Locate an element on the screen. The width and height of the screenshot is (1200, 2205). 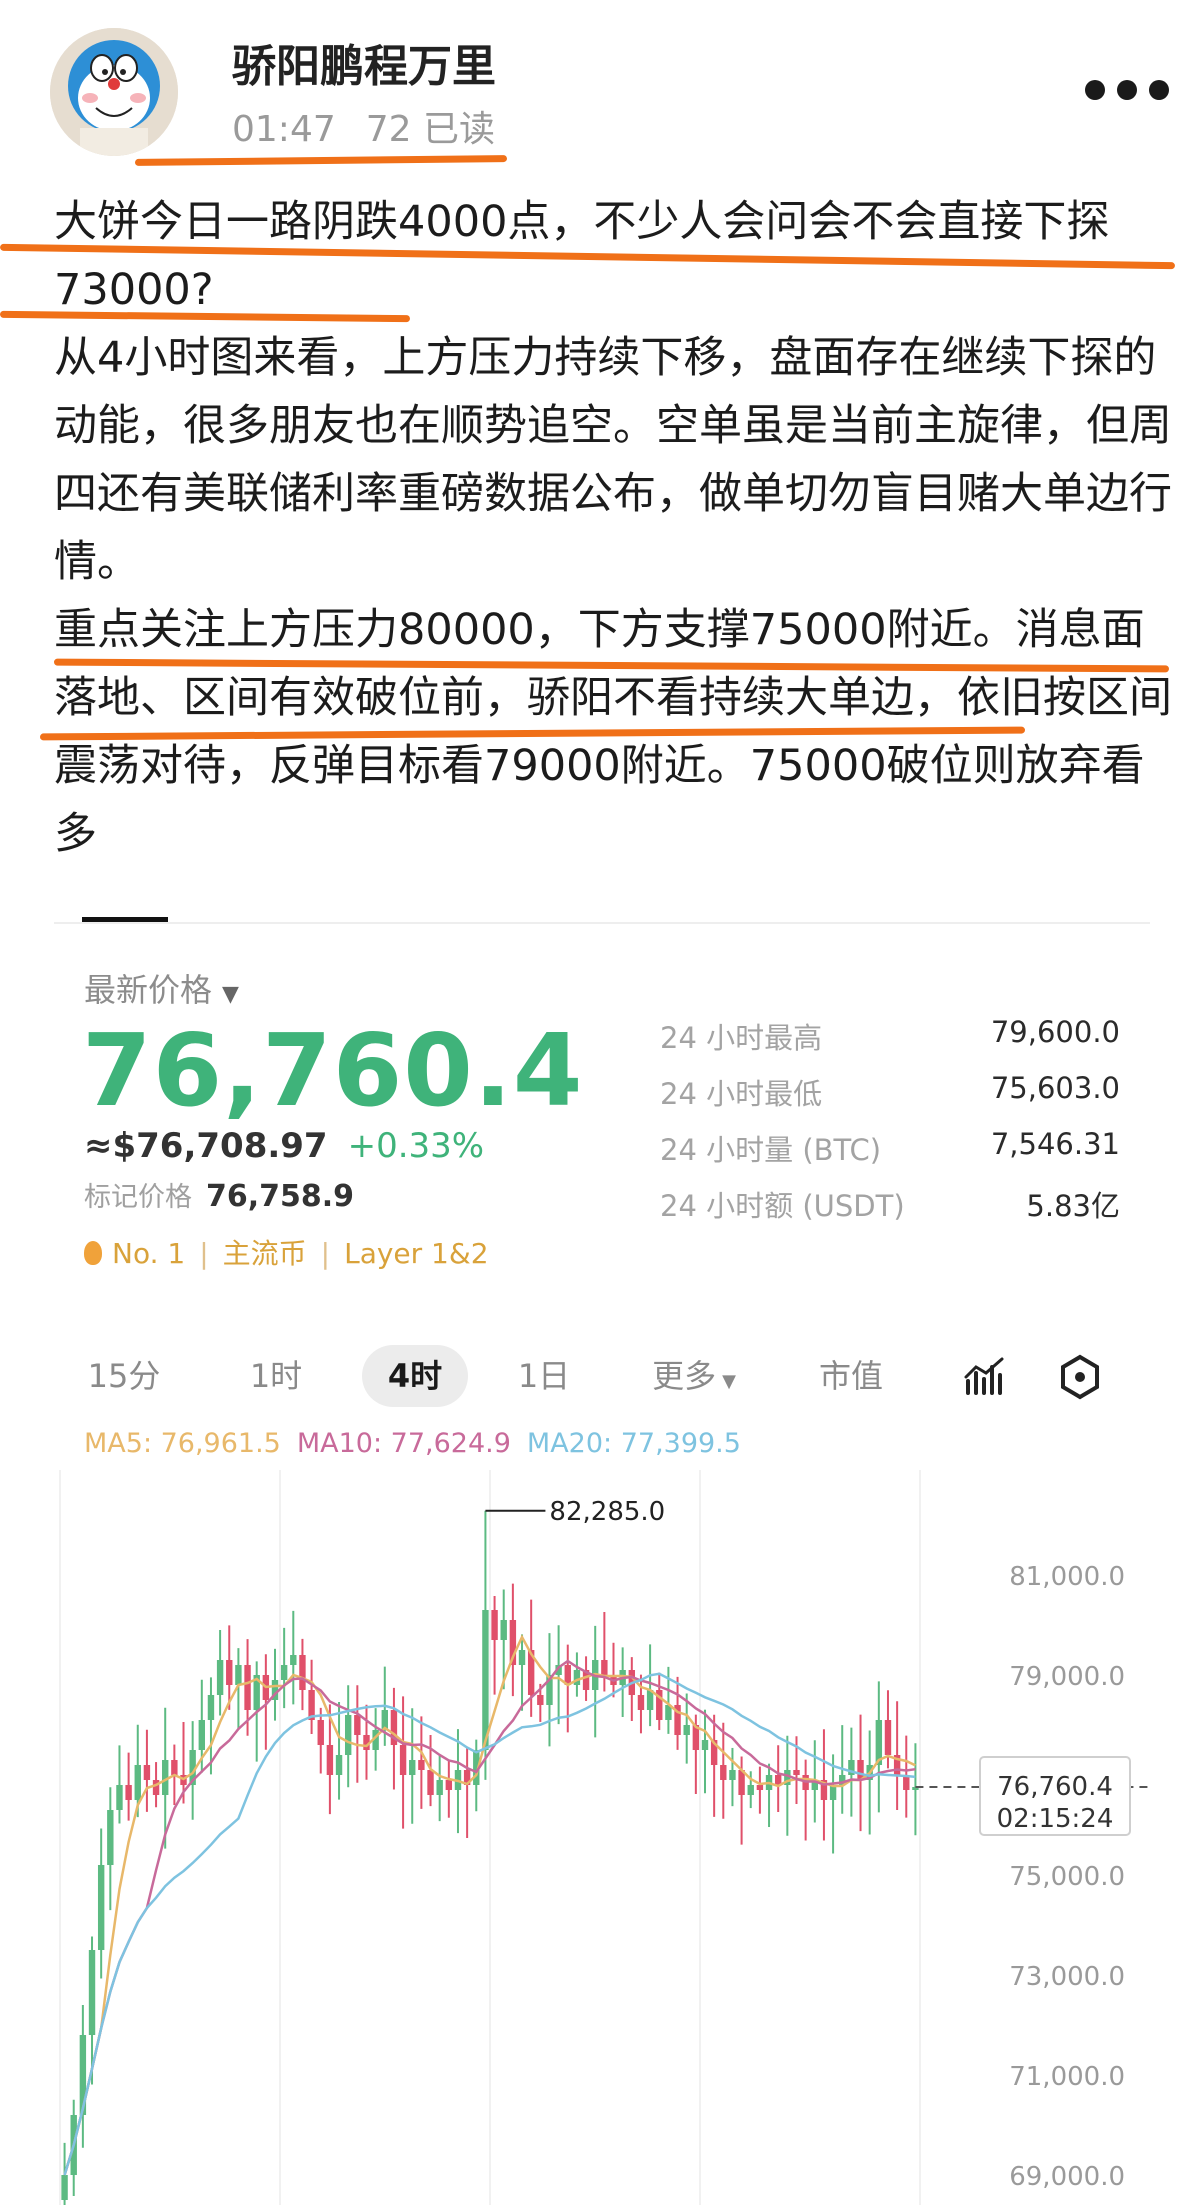
tab-more: 更多 ▼ is located at coordinates (694, 1376).